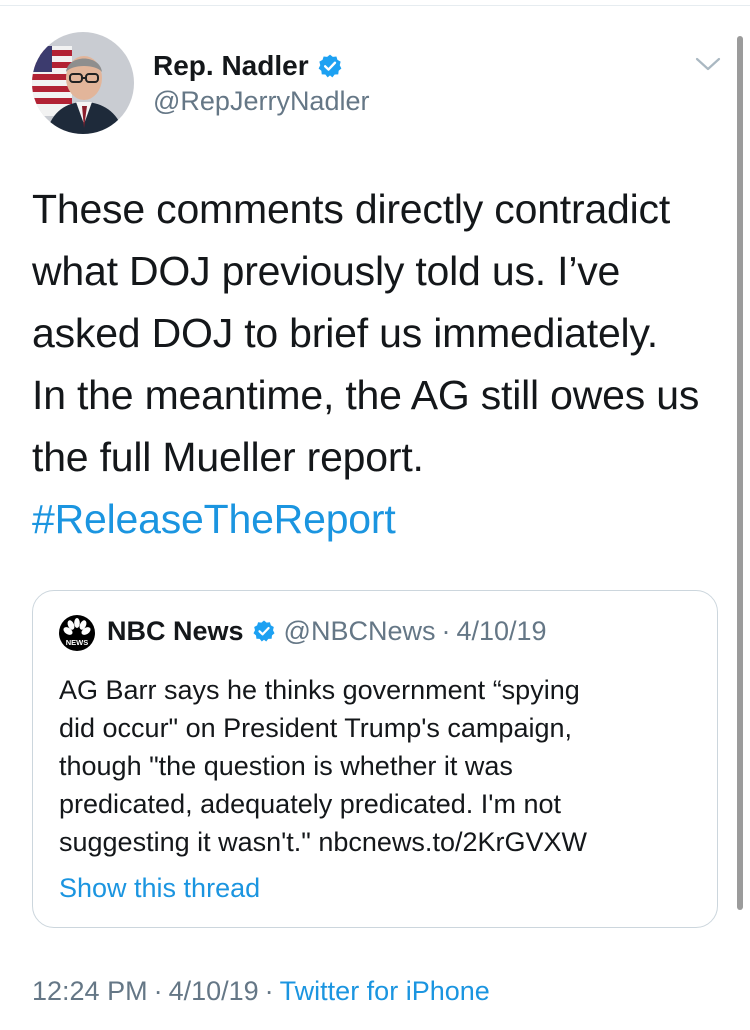 The height and width of the screenshot is (1030, 750). Describe the element at coordinates (740, 473) in the screenshot. I see `scrollbar` at that location.